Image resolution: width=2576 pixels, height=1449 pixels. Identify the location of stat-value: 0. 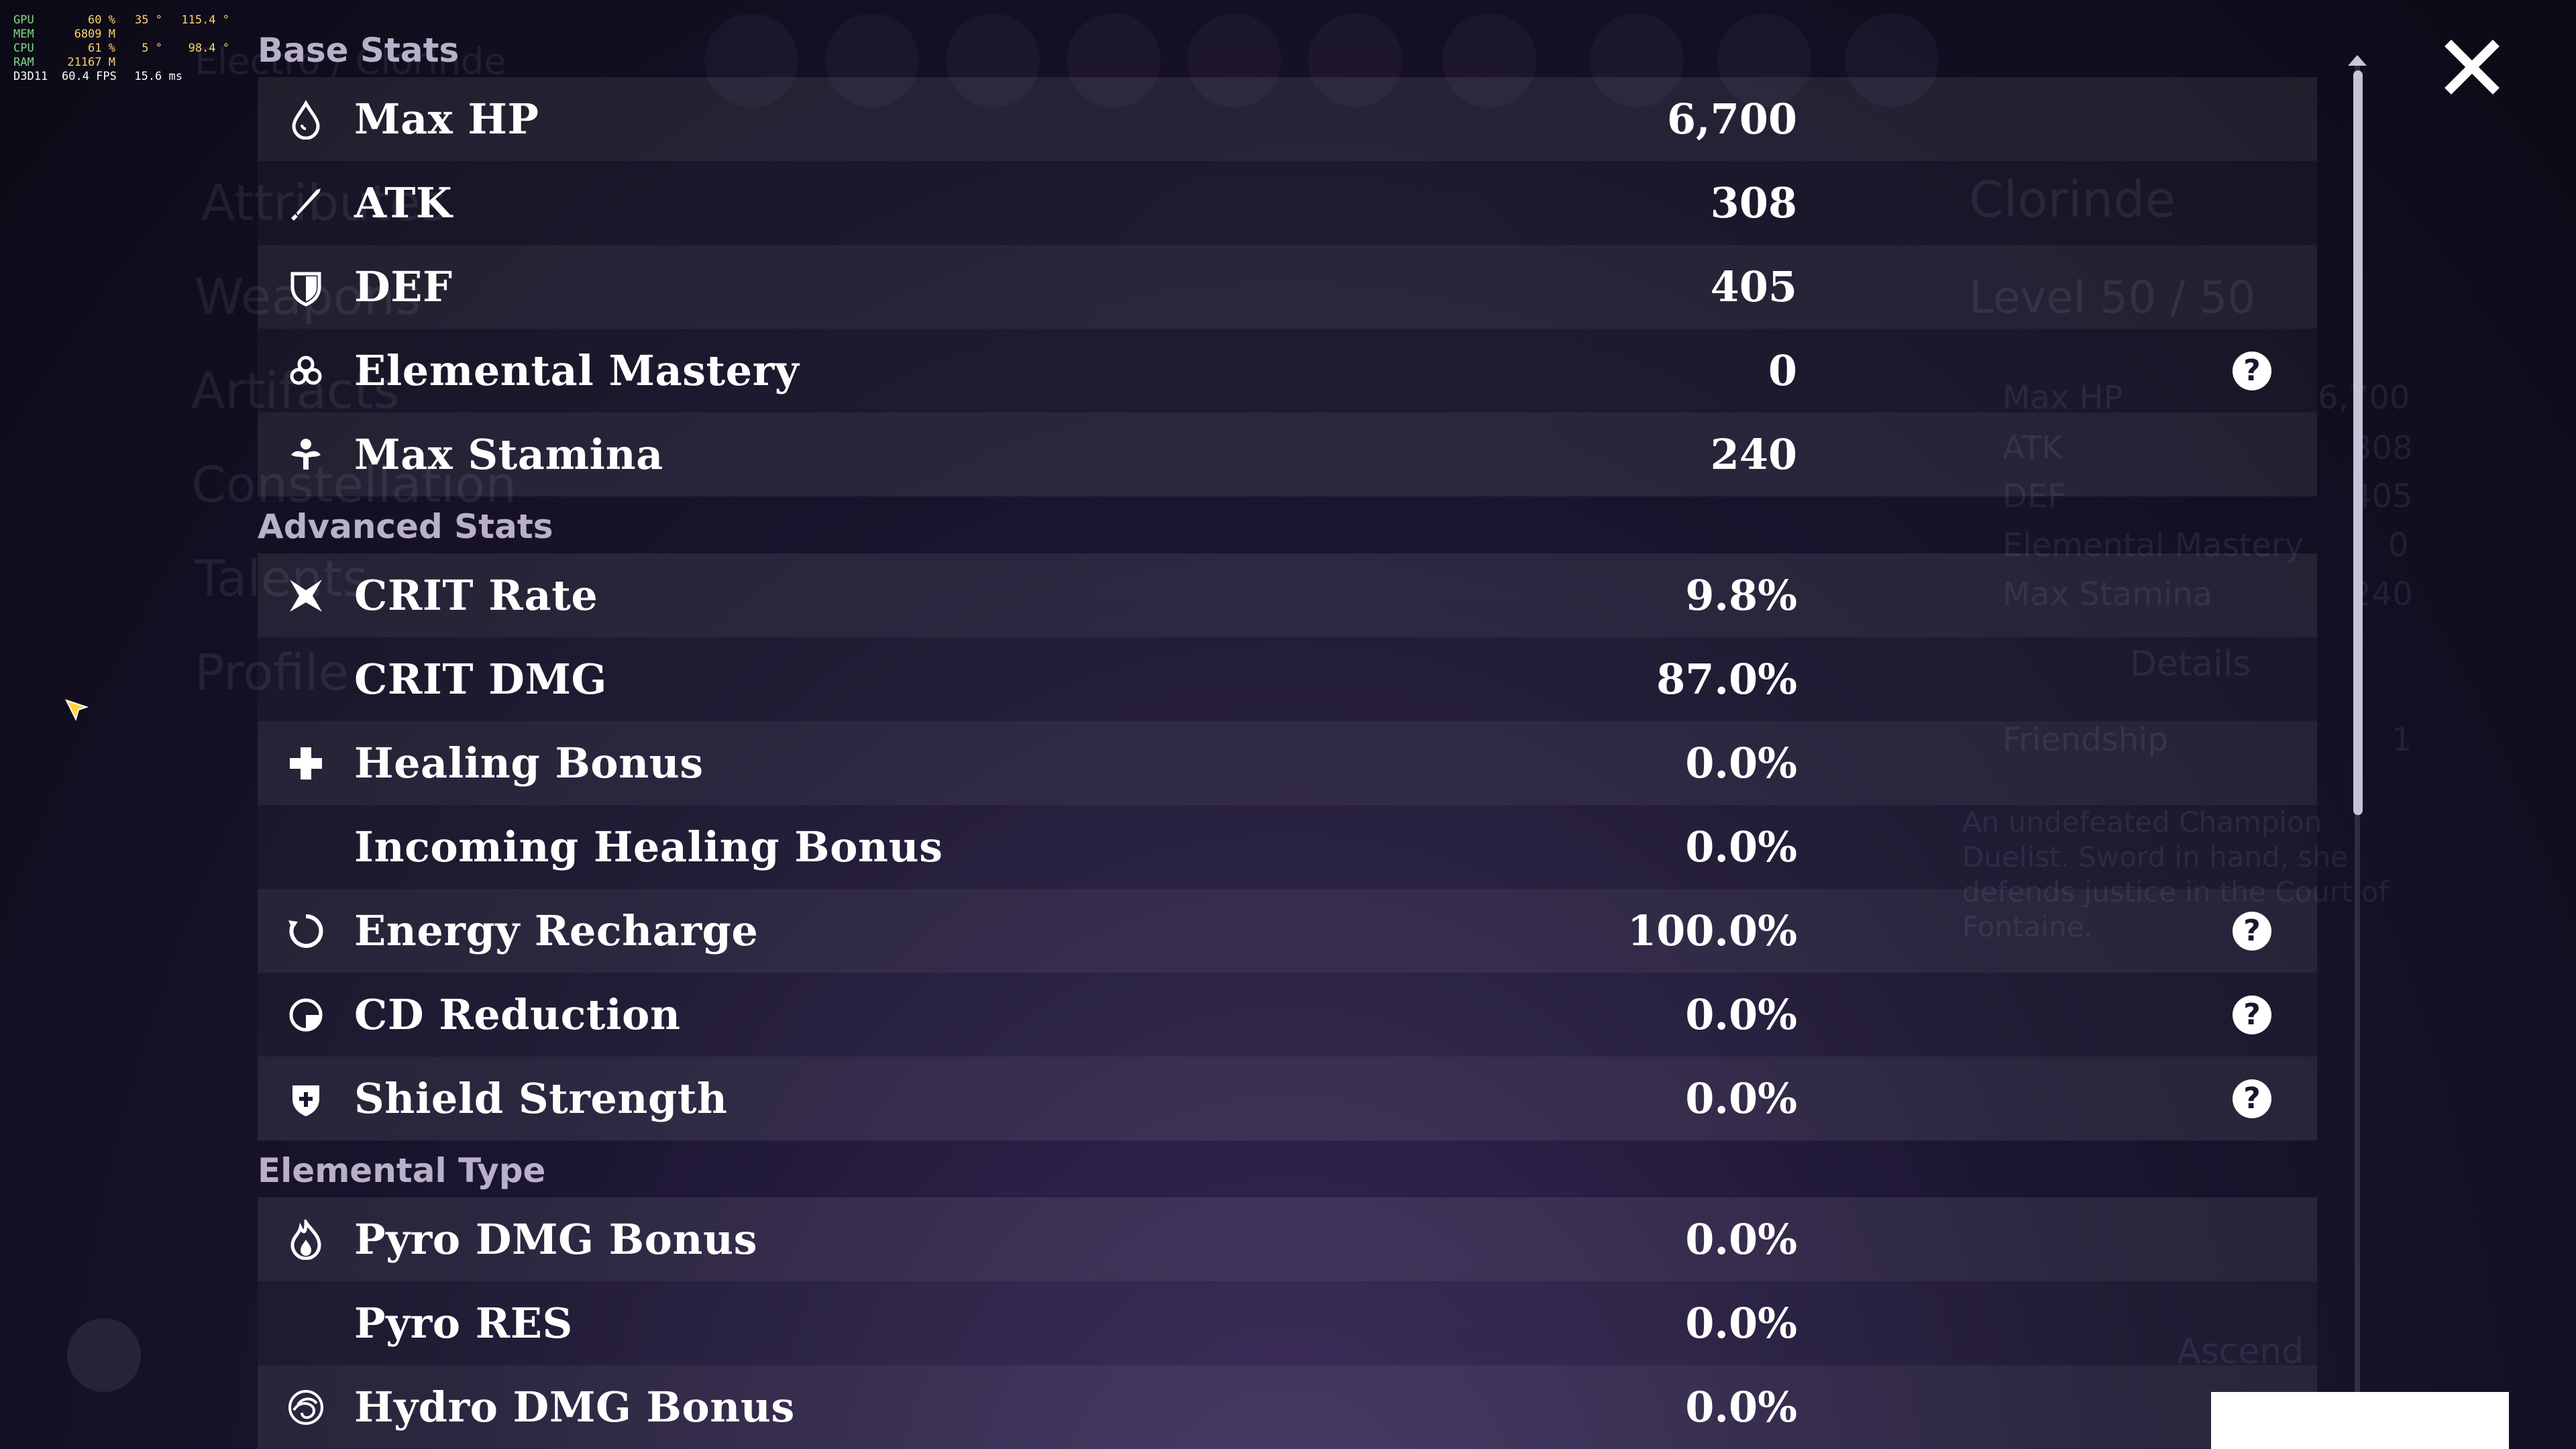
(1782, 370).